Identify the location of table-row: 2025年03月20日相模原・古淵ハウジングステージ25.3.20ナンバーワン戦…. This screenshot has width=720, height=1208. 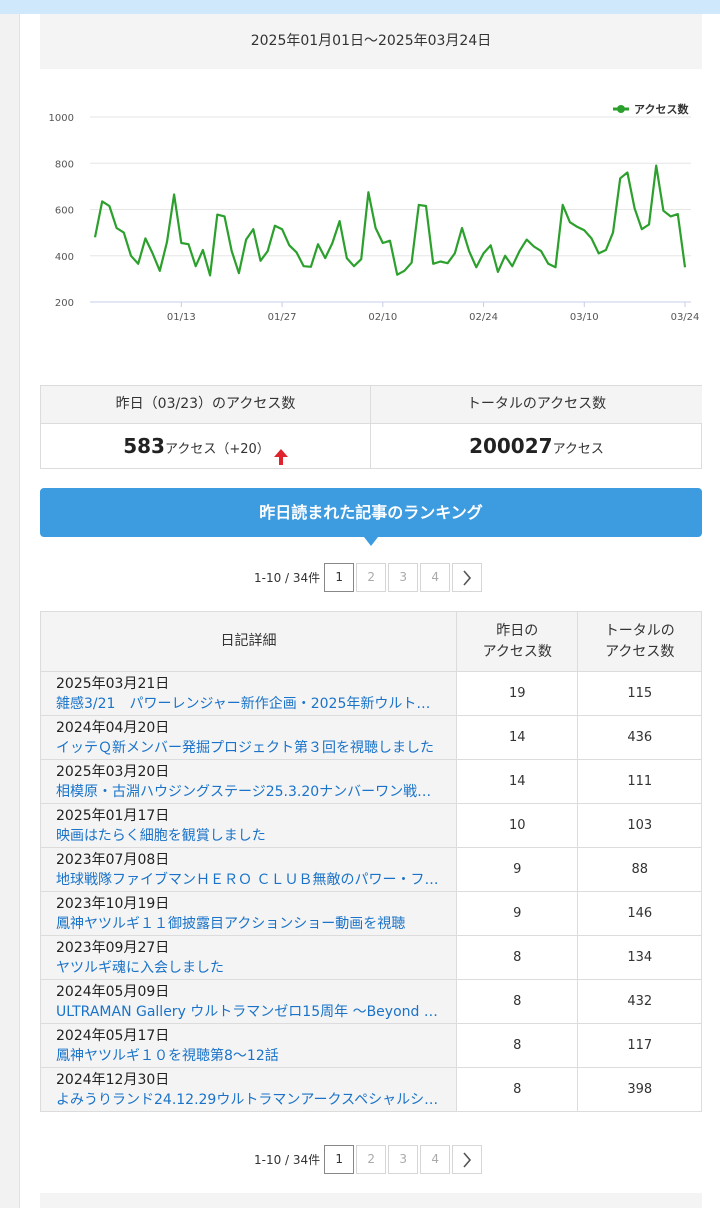
(371, 781).